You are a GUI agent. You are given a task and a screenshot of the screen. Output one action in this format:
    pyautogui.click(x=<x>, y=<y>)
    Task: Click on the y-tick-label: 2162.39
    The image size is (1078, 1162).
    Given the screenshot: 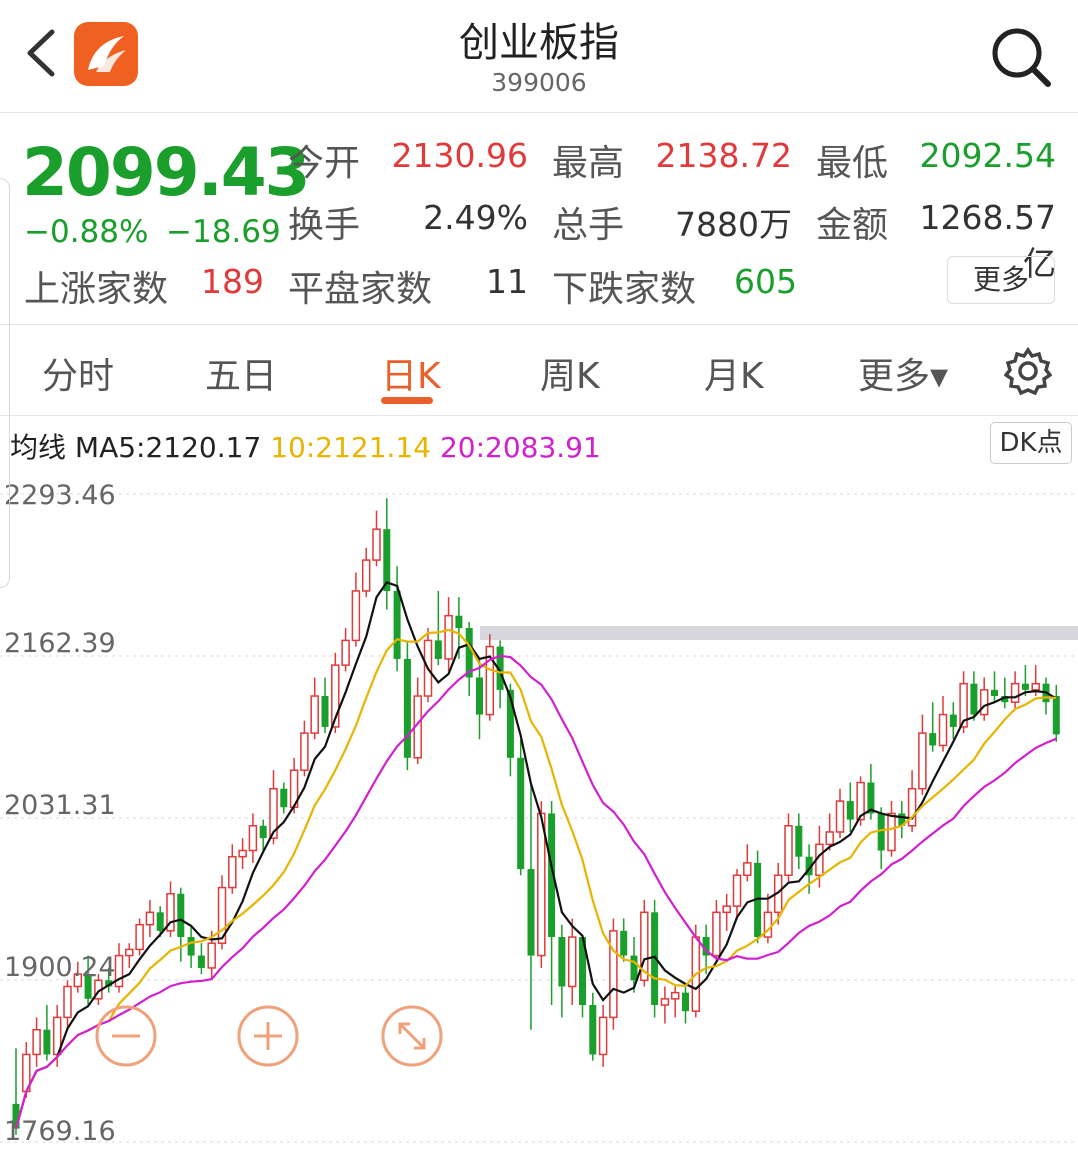 What is the action you would take?
    pyautogui.click(x=60, y=643)
    